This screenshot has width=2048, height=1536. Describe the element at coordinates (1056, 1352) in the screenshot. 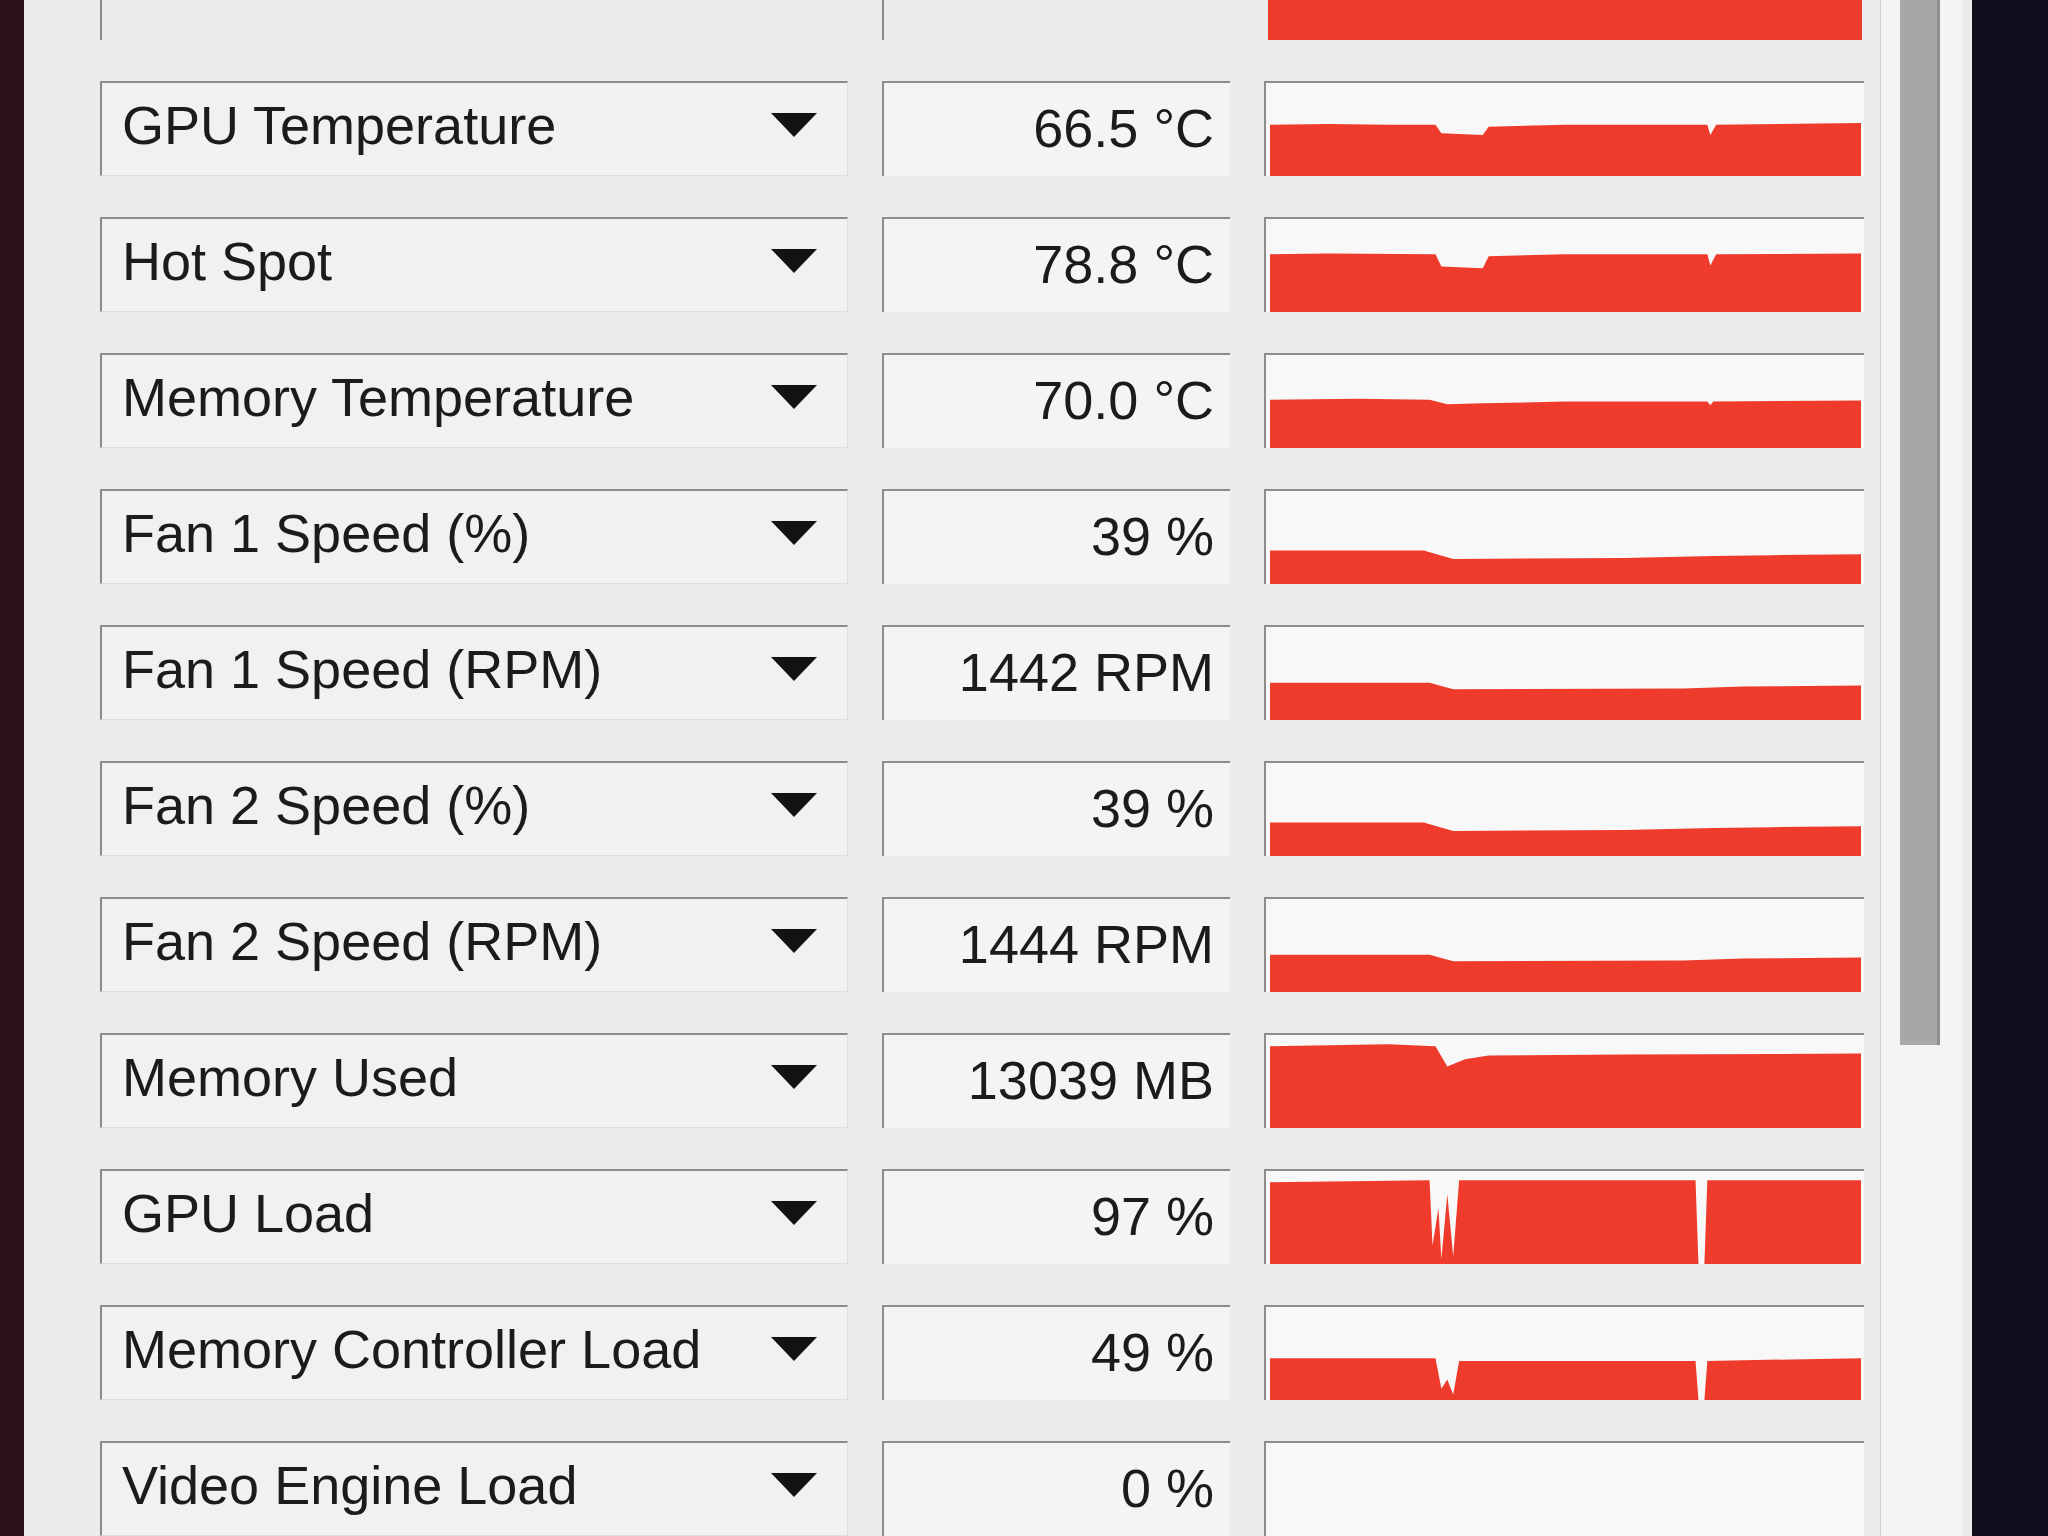

I see `sensor-reading: 49 %` at that location.